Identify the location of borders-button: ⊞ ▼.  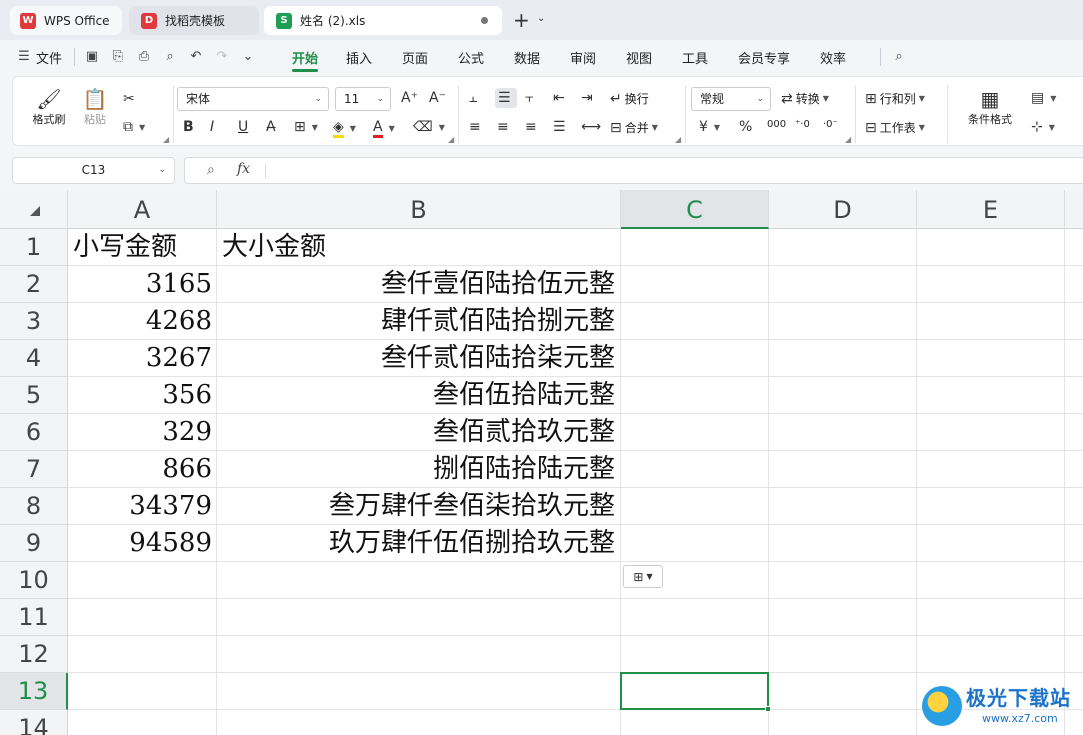
(306, 127).